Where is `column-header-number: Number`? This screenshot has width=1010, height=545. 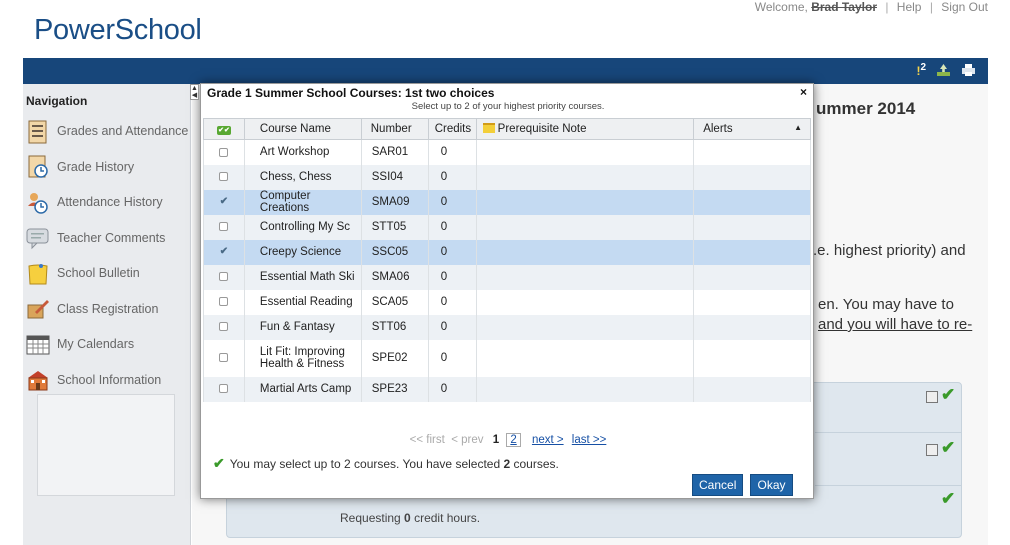
column-header-number: Number is located at coordinates (394, 129).